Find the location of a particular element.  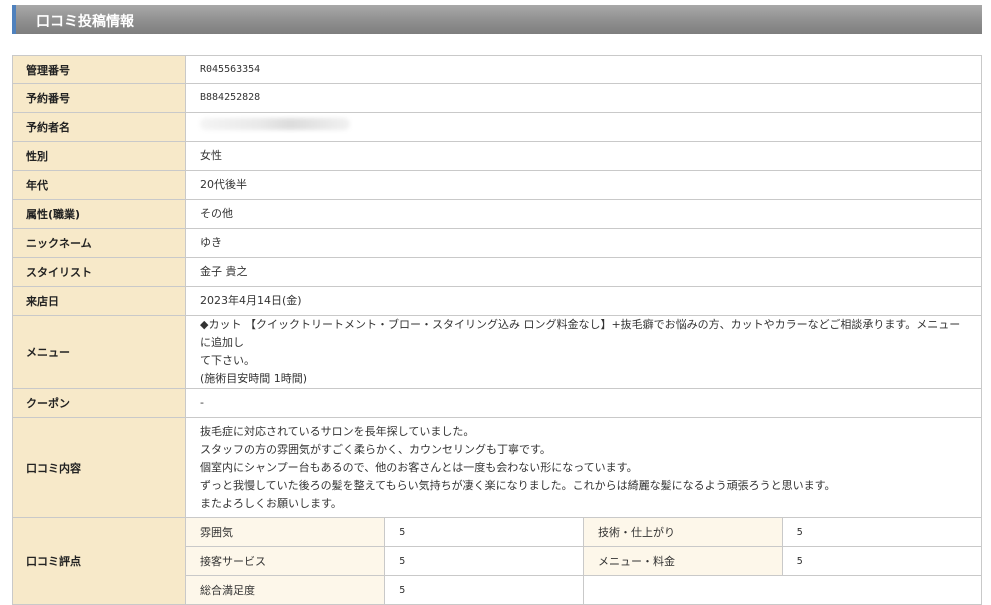

menu-line-2: て下さい。 is located at coordinates (227, 360).